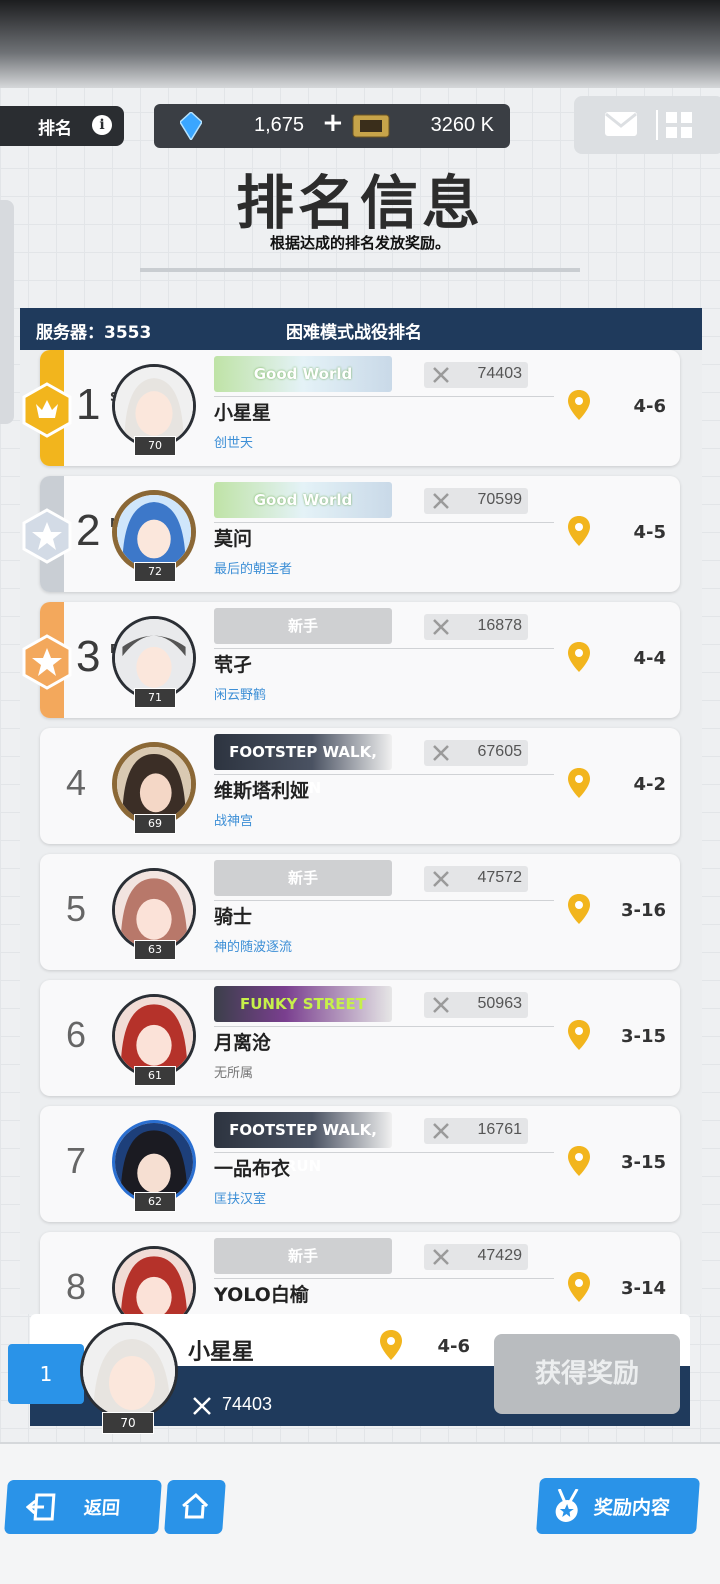  What do you see at coordinates (88, 656) in the screenshot?
I see `rank-number: 3` at bounding box center [88, 656].